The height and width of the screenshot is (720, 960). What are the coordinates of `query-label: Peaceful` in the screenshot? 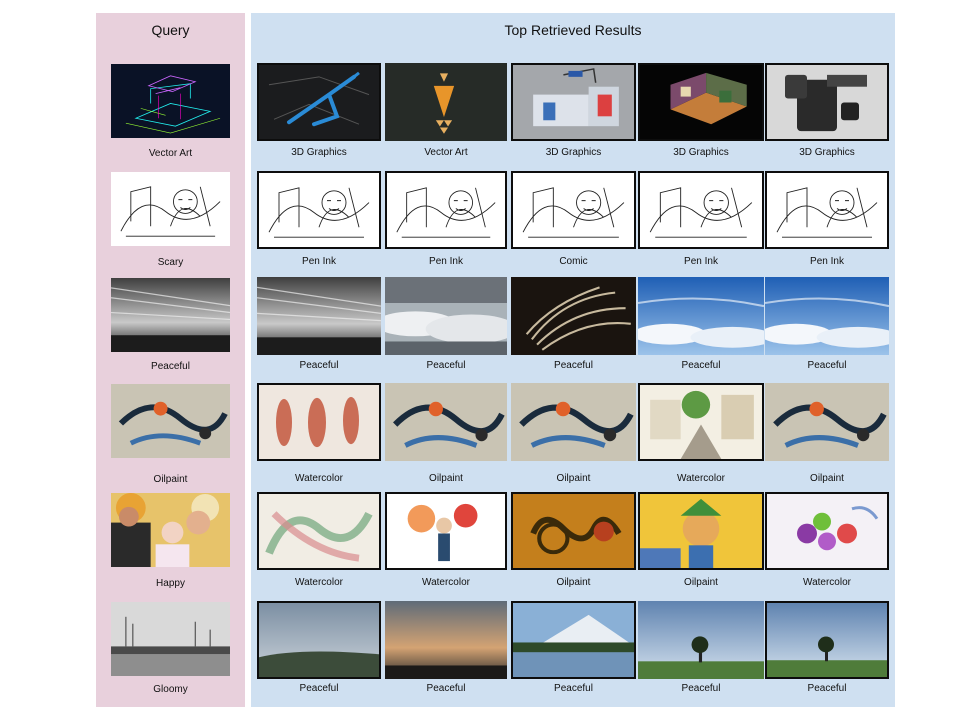 It's located at (170, 366).